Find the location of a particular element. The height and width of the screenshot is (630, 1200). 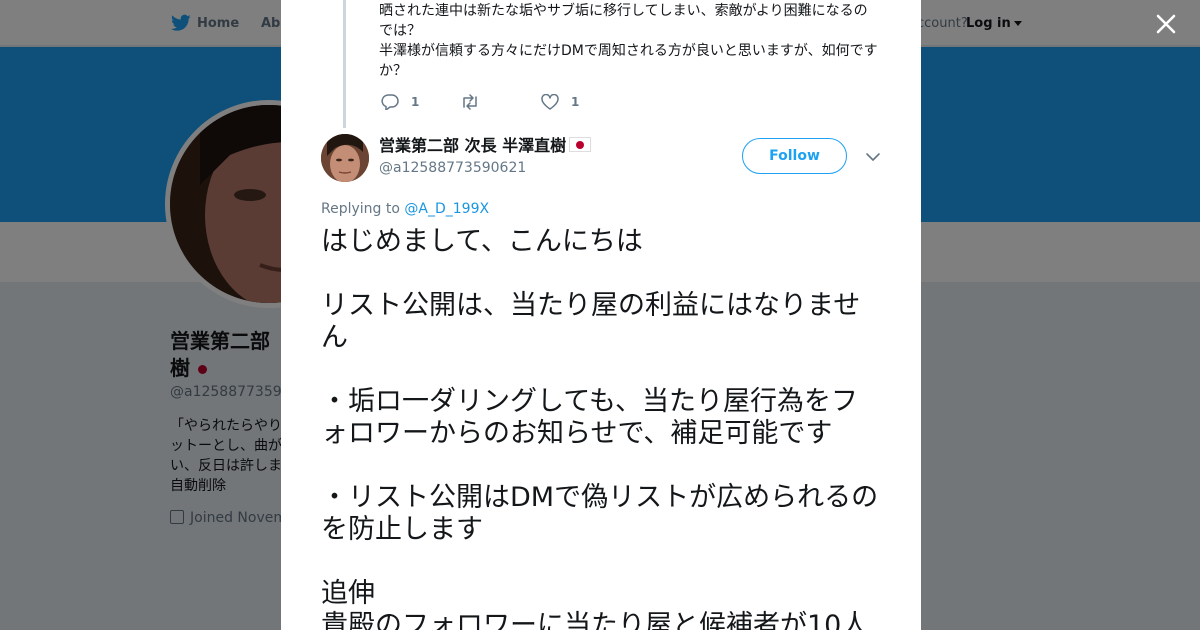

like-count: 1 is located at coordinates (575, 102).